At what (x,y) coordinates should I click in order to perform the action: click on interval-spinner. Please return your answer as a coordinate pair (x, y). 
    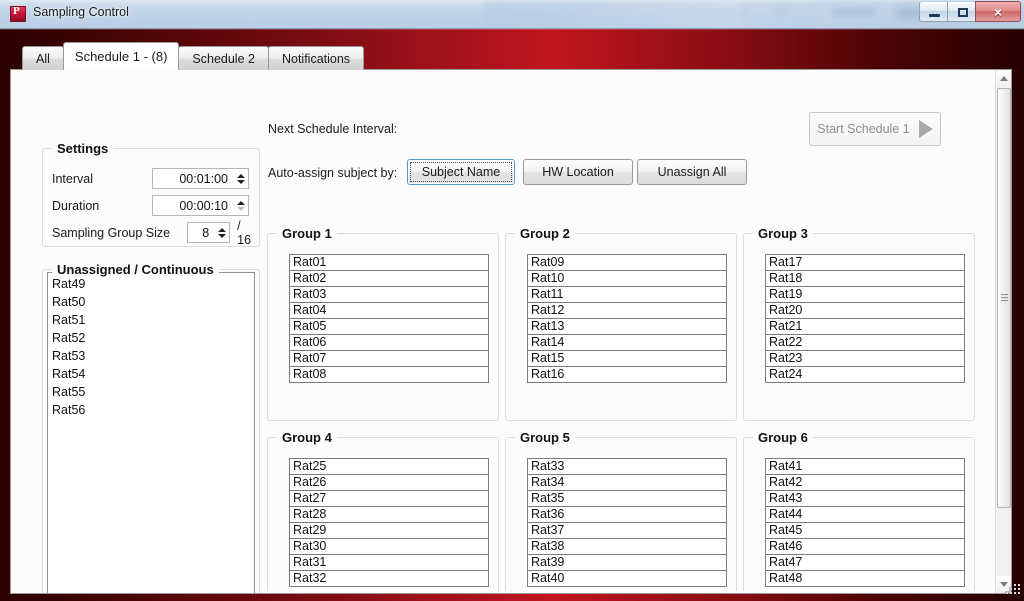
    Looking at the image, I should click on (240, 178).